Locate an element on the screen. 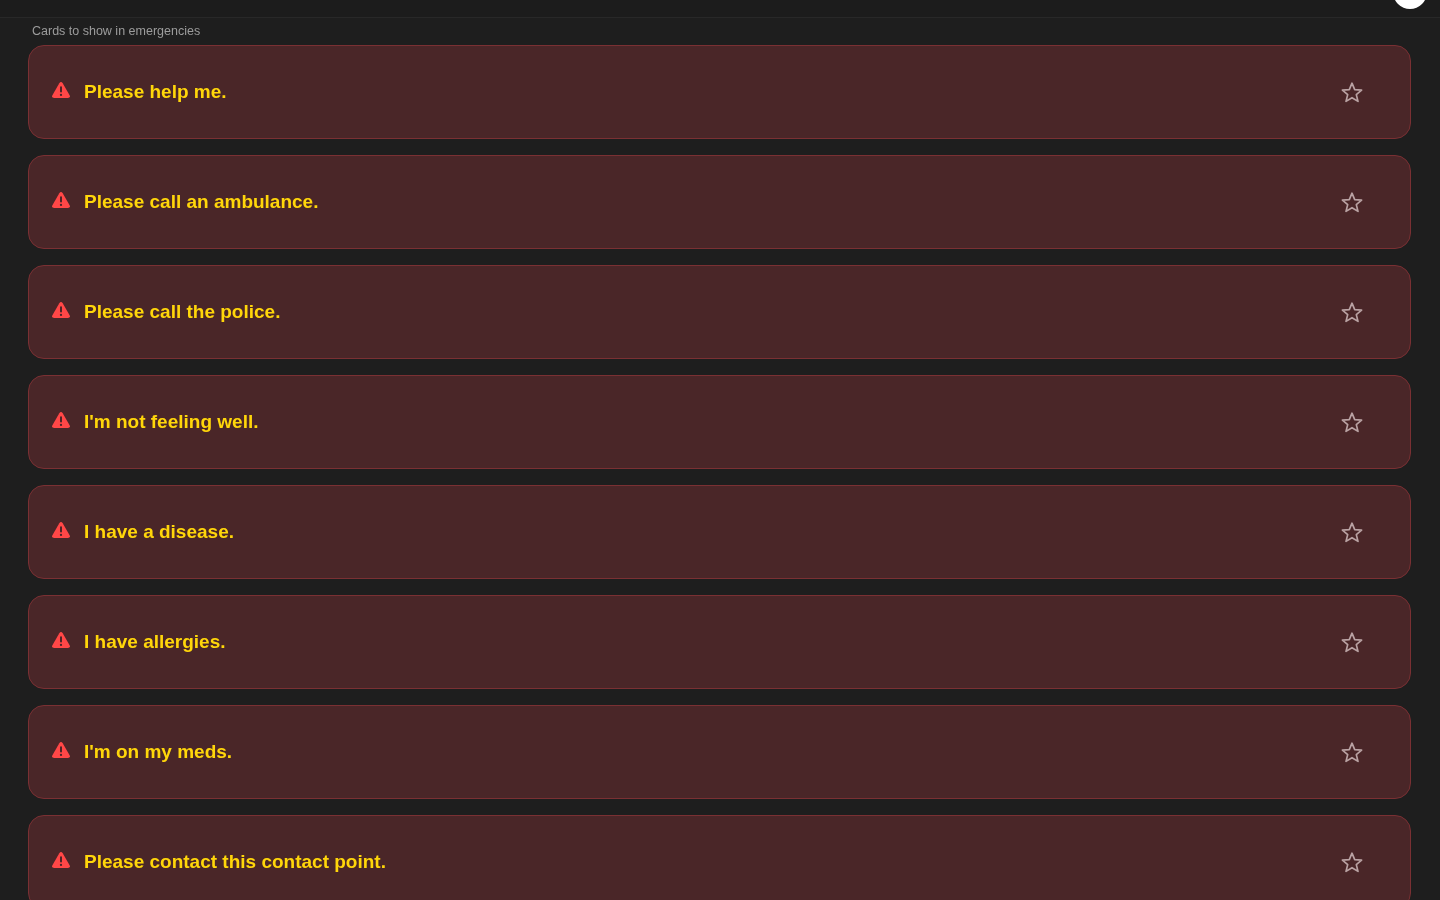  phrase-text: Please call an ambulance. is located at coordinates (202, 202).